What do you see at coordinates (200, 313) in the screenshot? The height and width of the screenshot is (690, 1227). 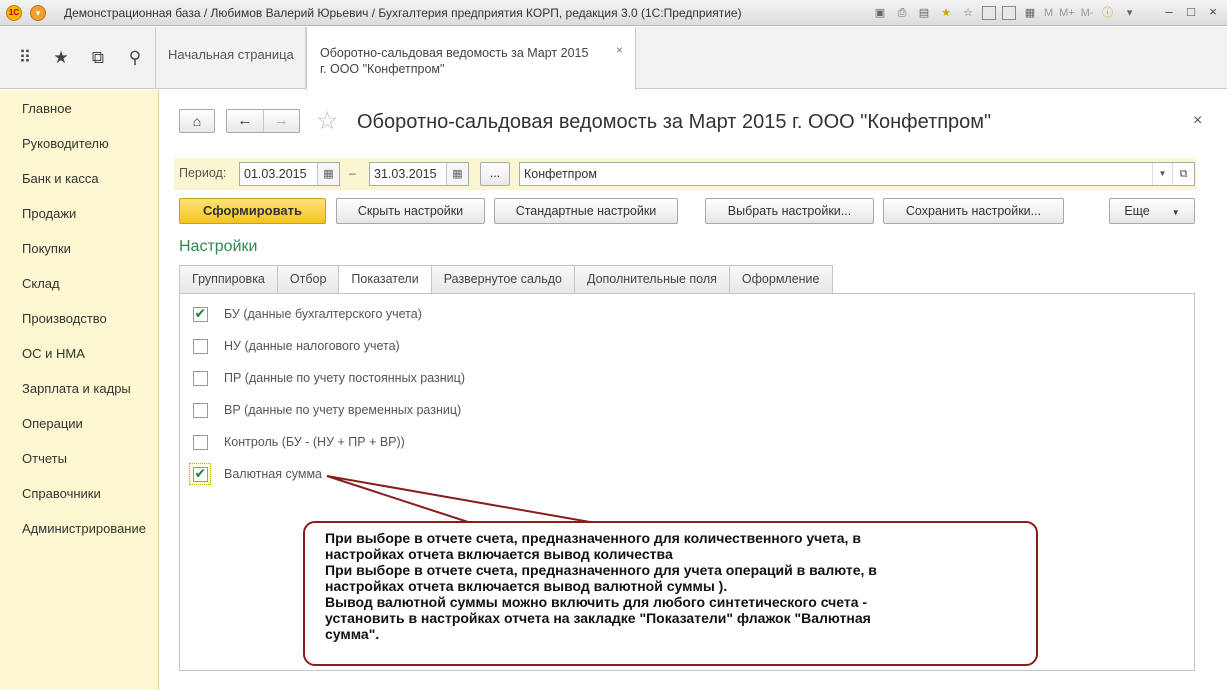 I see `checkbox-bu` at bounding box center [200, 313].